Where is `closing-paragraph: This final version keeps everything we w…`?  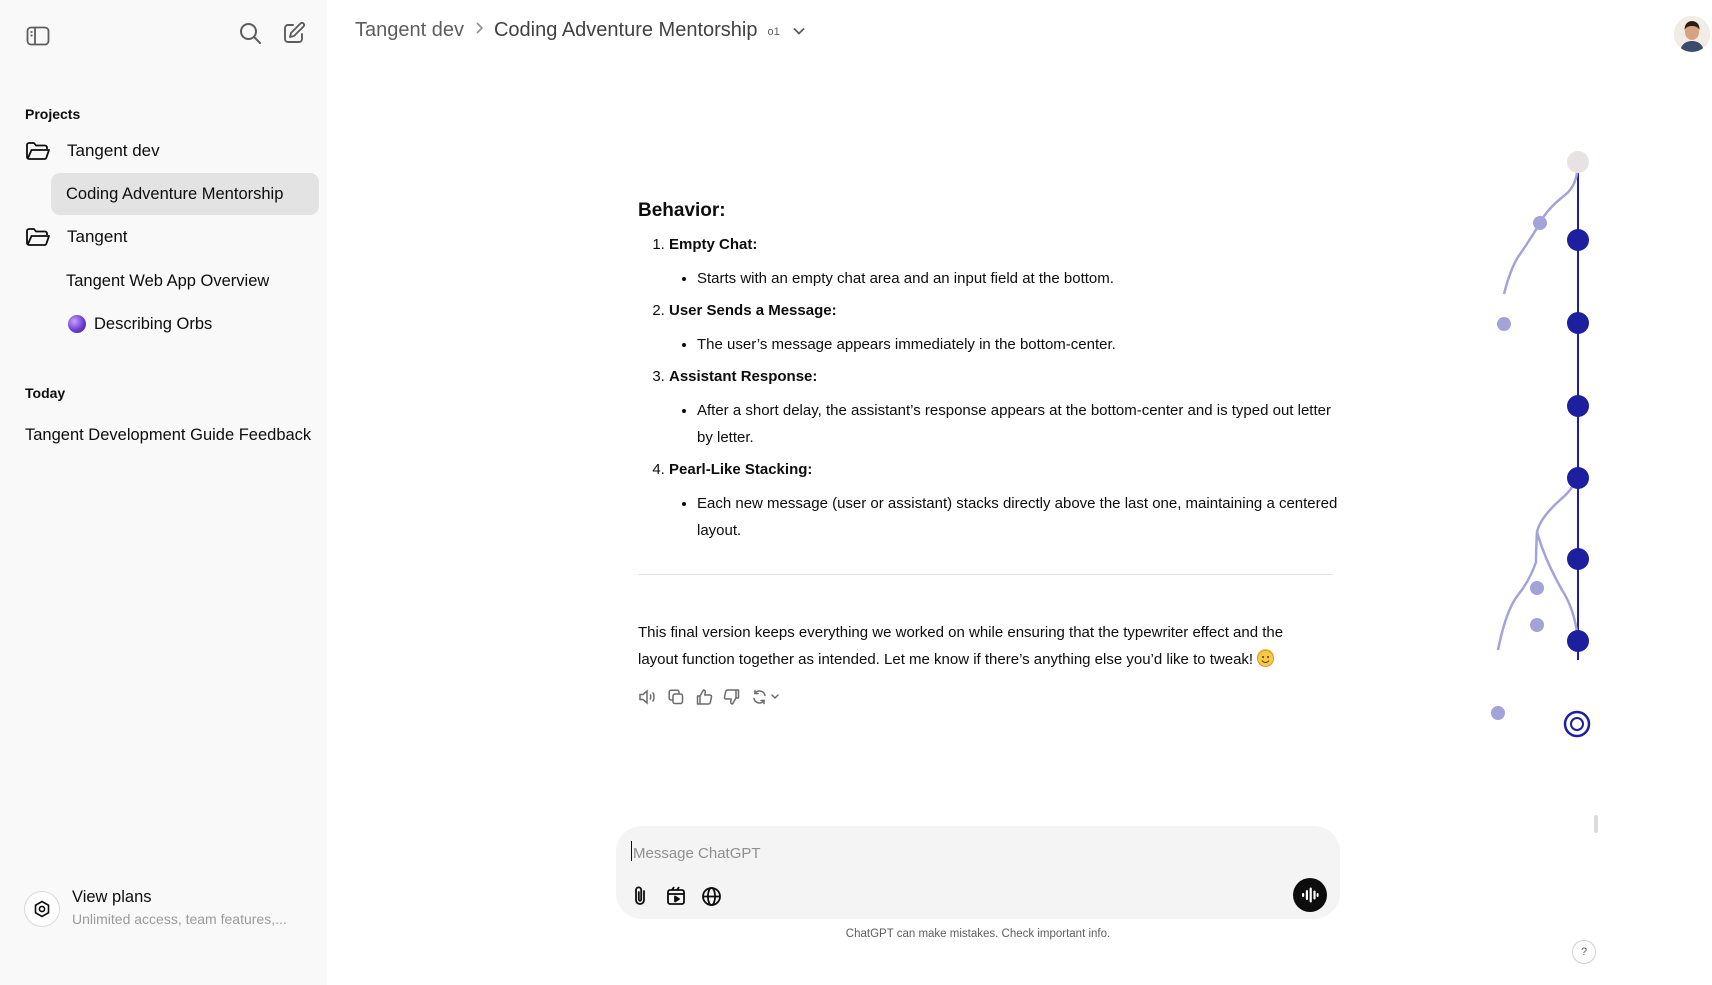 closing-paragraph: This final version keeps everything we w… is located at coordinates (978, 646).